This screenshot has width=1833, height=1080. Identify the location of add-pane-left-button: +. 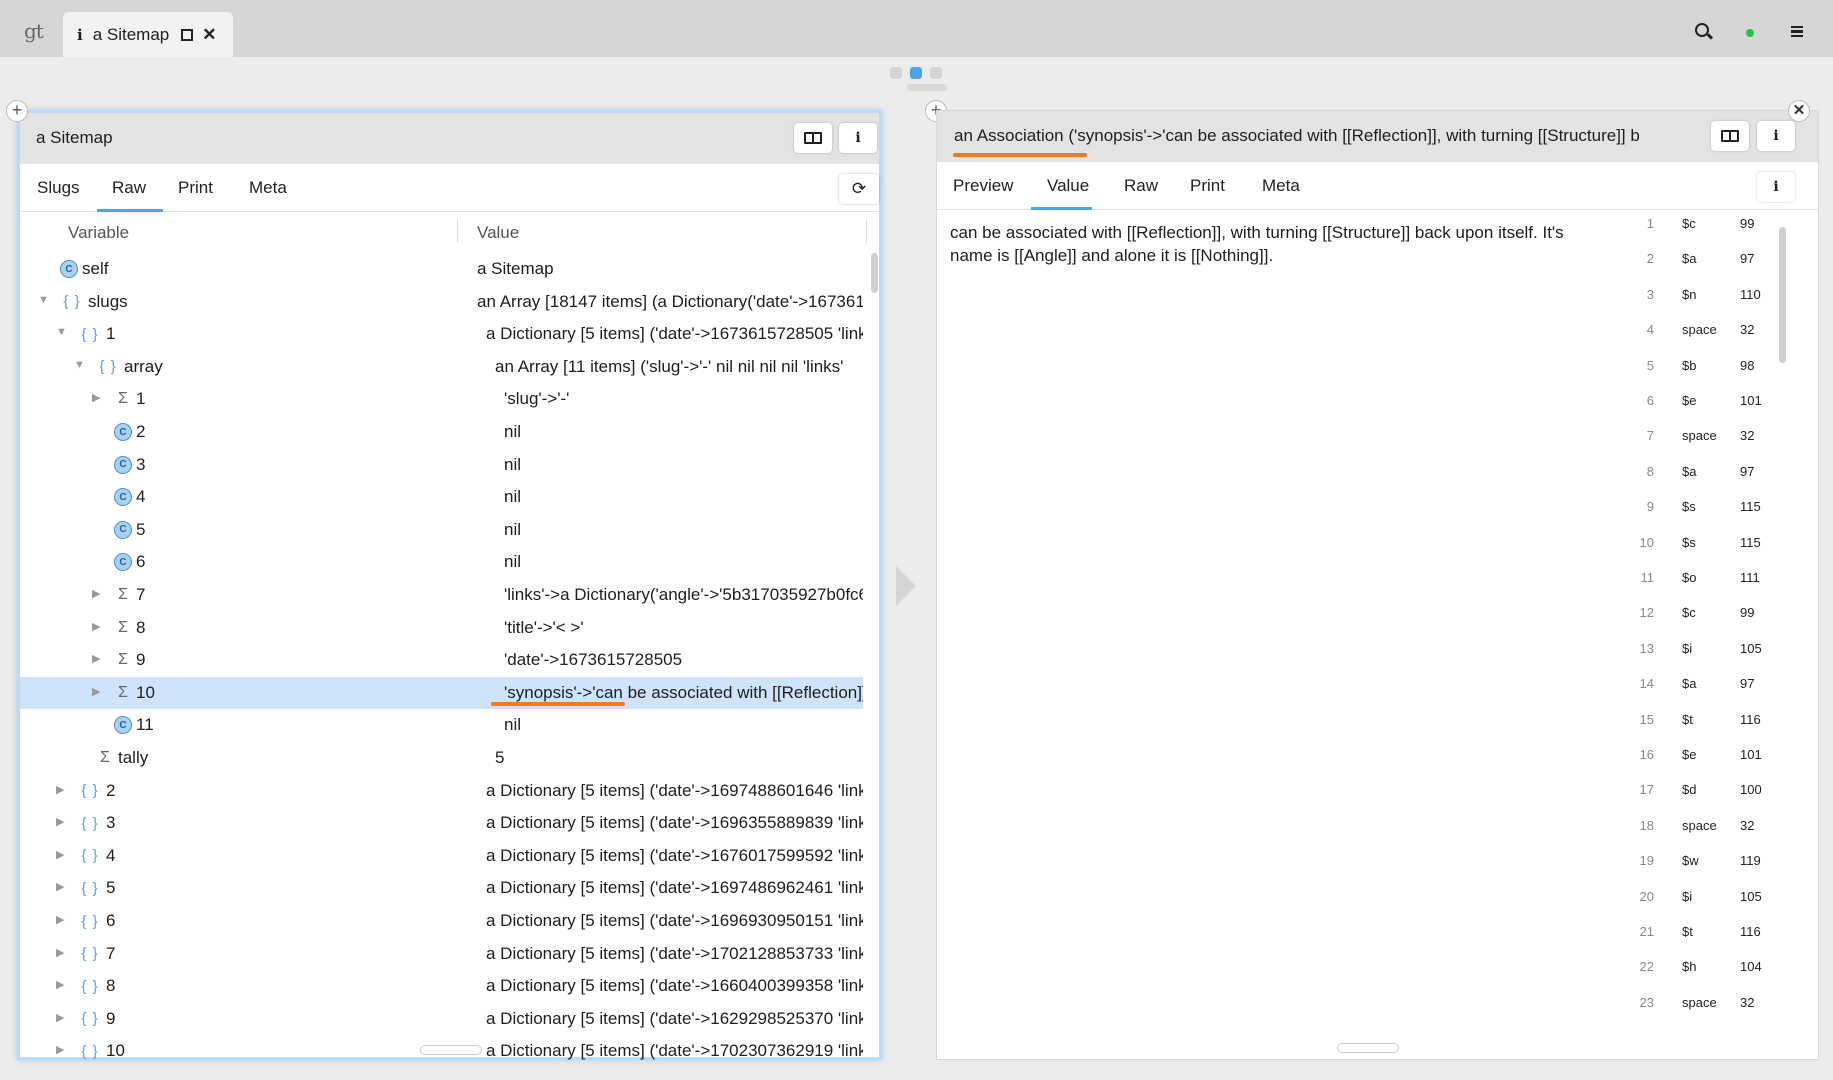
(17, 111).